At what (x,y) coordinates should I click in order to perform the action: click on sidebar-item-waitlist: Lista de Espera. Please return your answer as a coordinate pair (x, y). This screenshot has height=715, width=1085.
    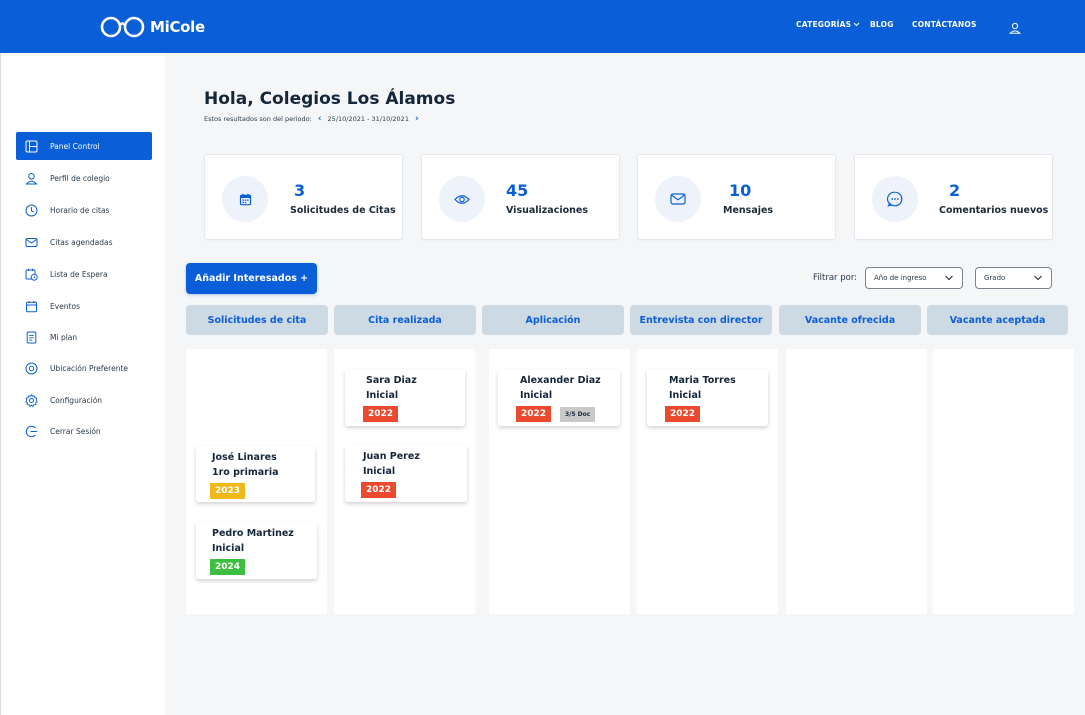
    Looking at the image, I should click on (84, 274).